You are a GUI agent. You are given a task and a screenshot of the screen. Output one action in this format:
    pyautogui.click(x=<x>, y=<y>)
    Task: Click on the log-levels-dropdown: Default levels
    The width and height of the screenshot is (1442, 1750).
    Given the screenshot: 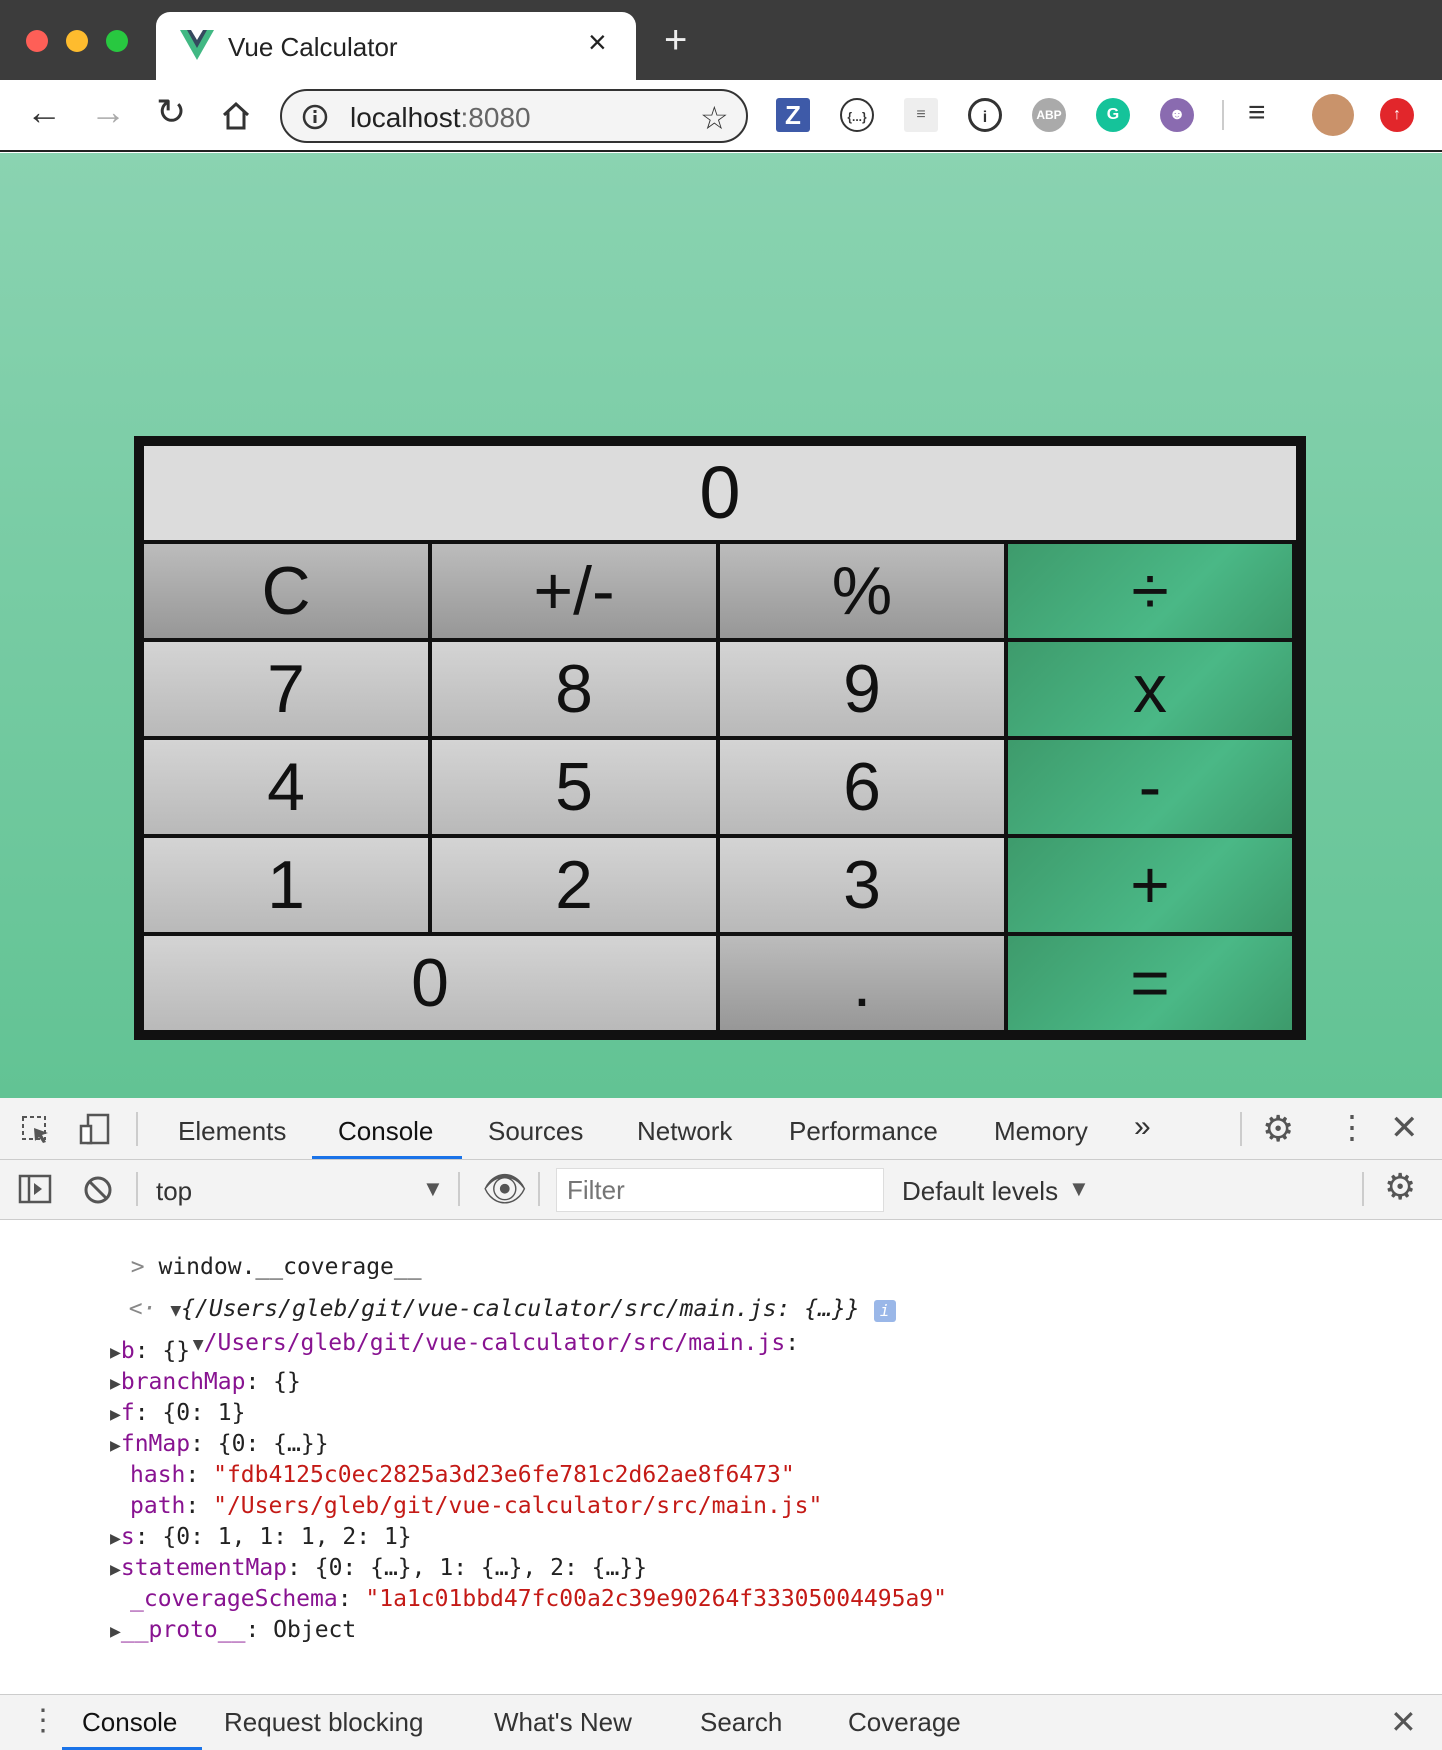 What is the action you would take?
    pyautogui.click(x=980, y=1191)
    